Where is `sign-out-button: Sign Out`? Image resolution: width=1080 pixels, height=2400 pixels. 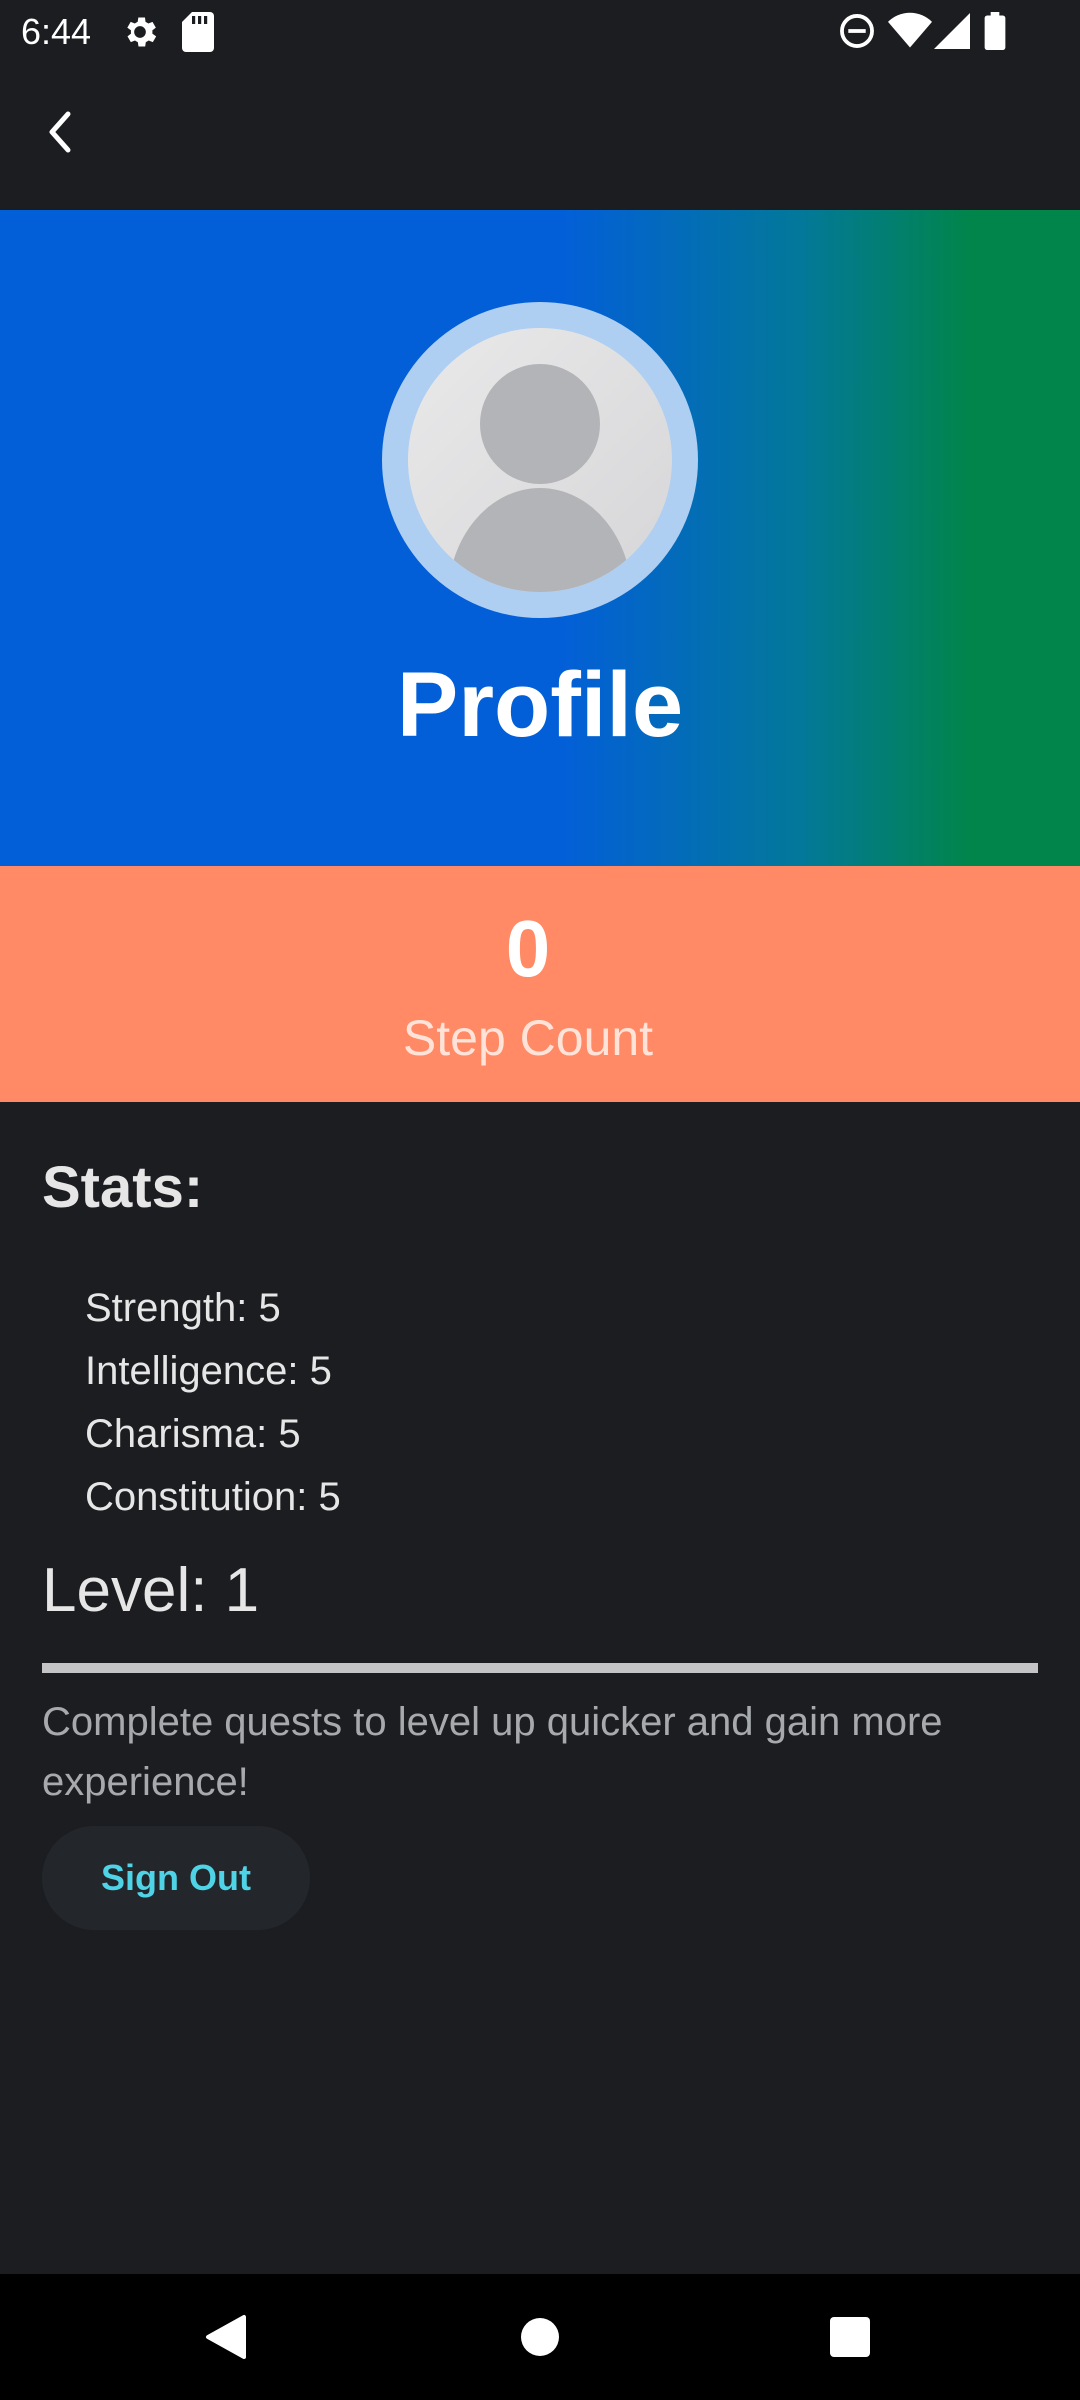 sign-out-button: Sign Out is located at coordinates (176, 1878).